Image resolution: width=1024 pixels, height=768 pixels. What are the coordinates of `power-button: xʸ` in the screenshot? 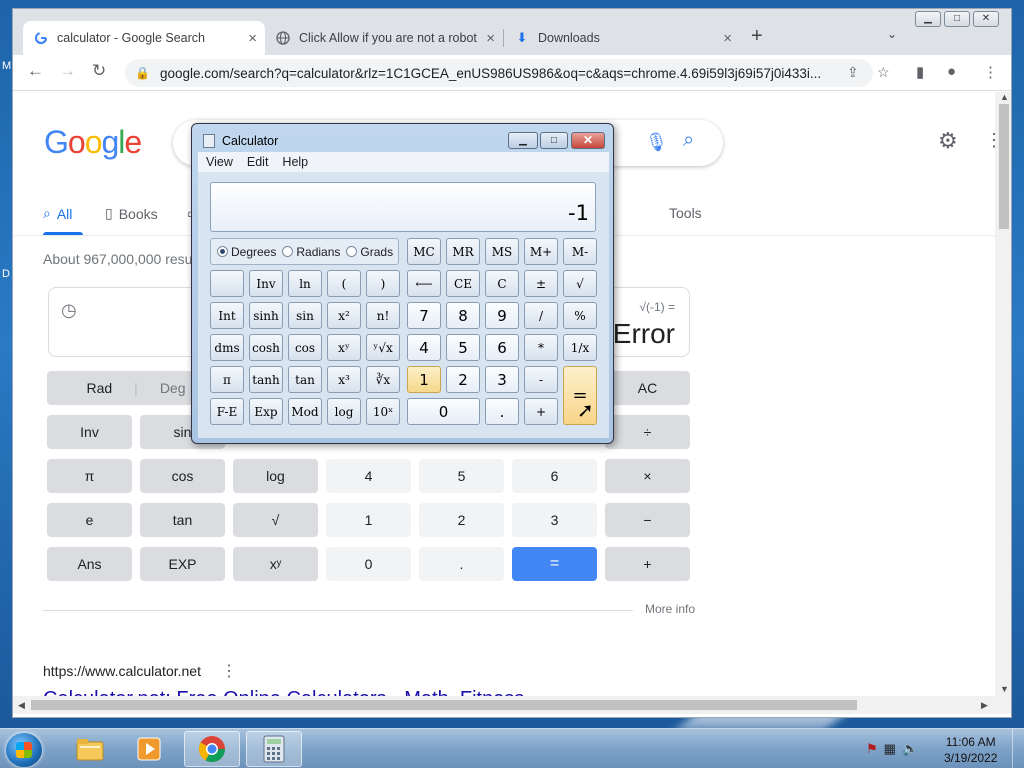 It's located at (275, 564).